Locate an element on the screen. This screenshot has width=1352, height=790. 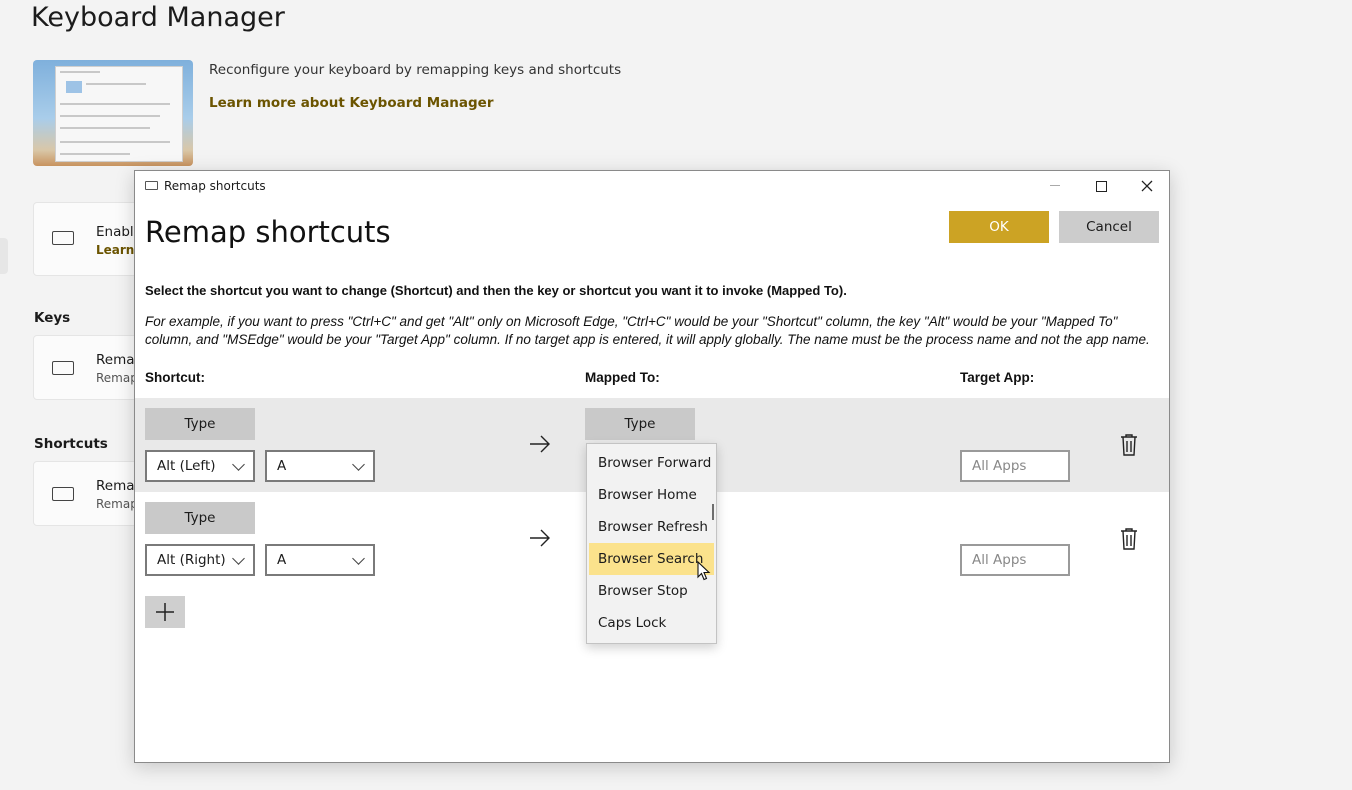
keys-section-heading: Keys is located at coordinates (52, 318).